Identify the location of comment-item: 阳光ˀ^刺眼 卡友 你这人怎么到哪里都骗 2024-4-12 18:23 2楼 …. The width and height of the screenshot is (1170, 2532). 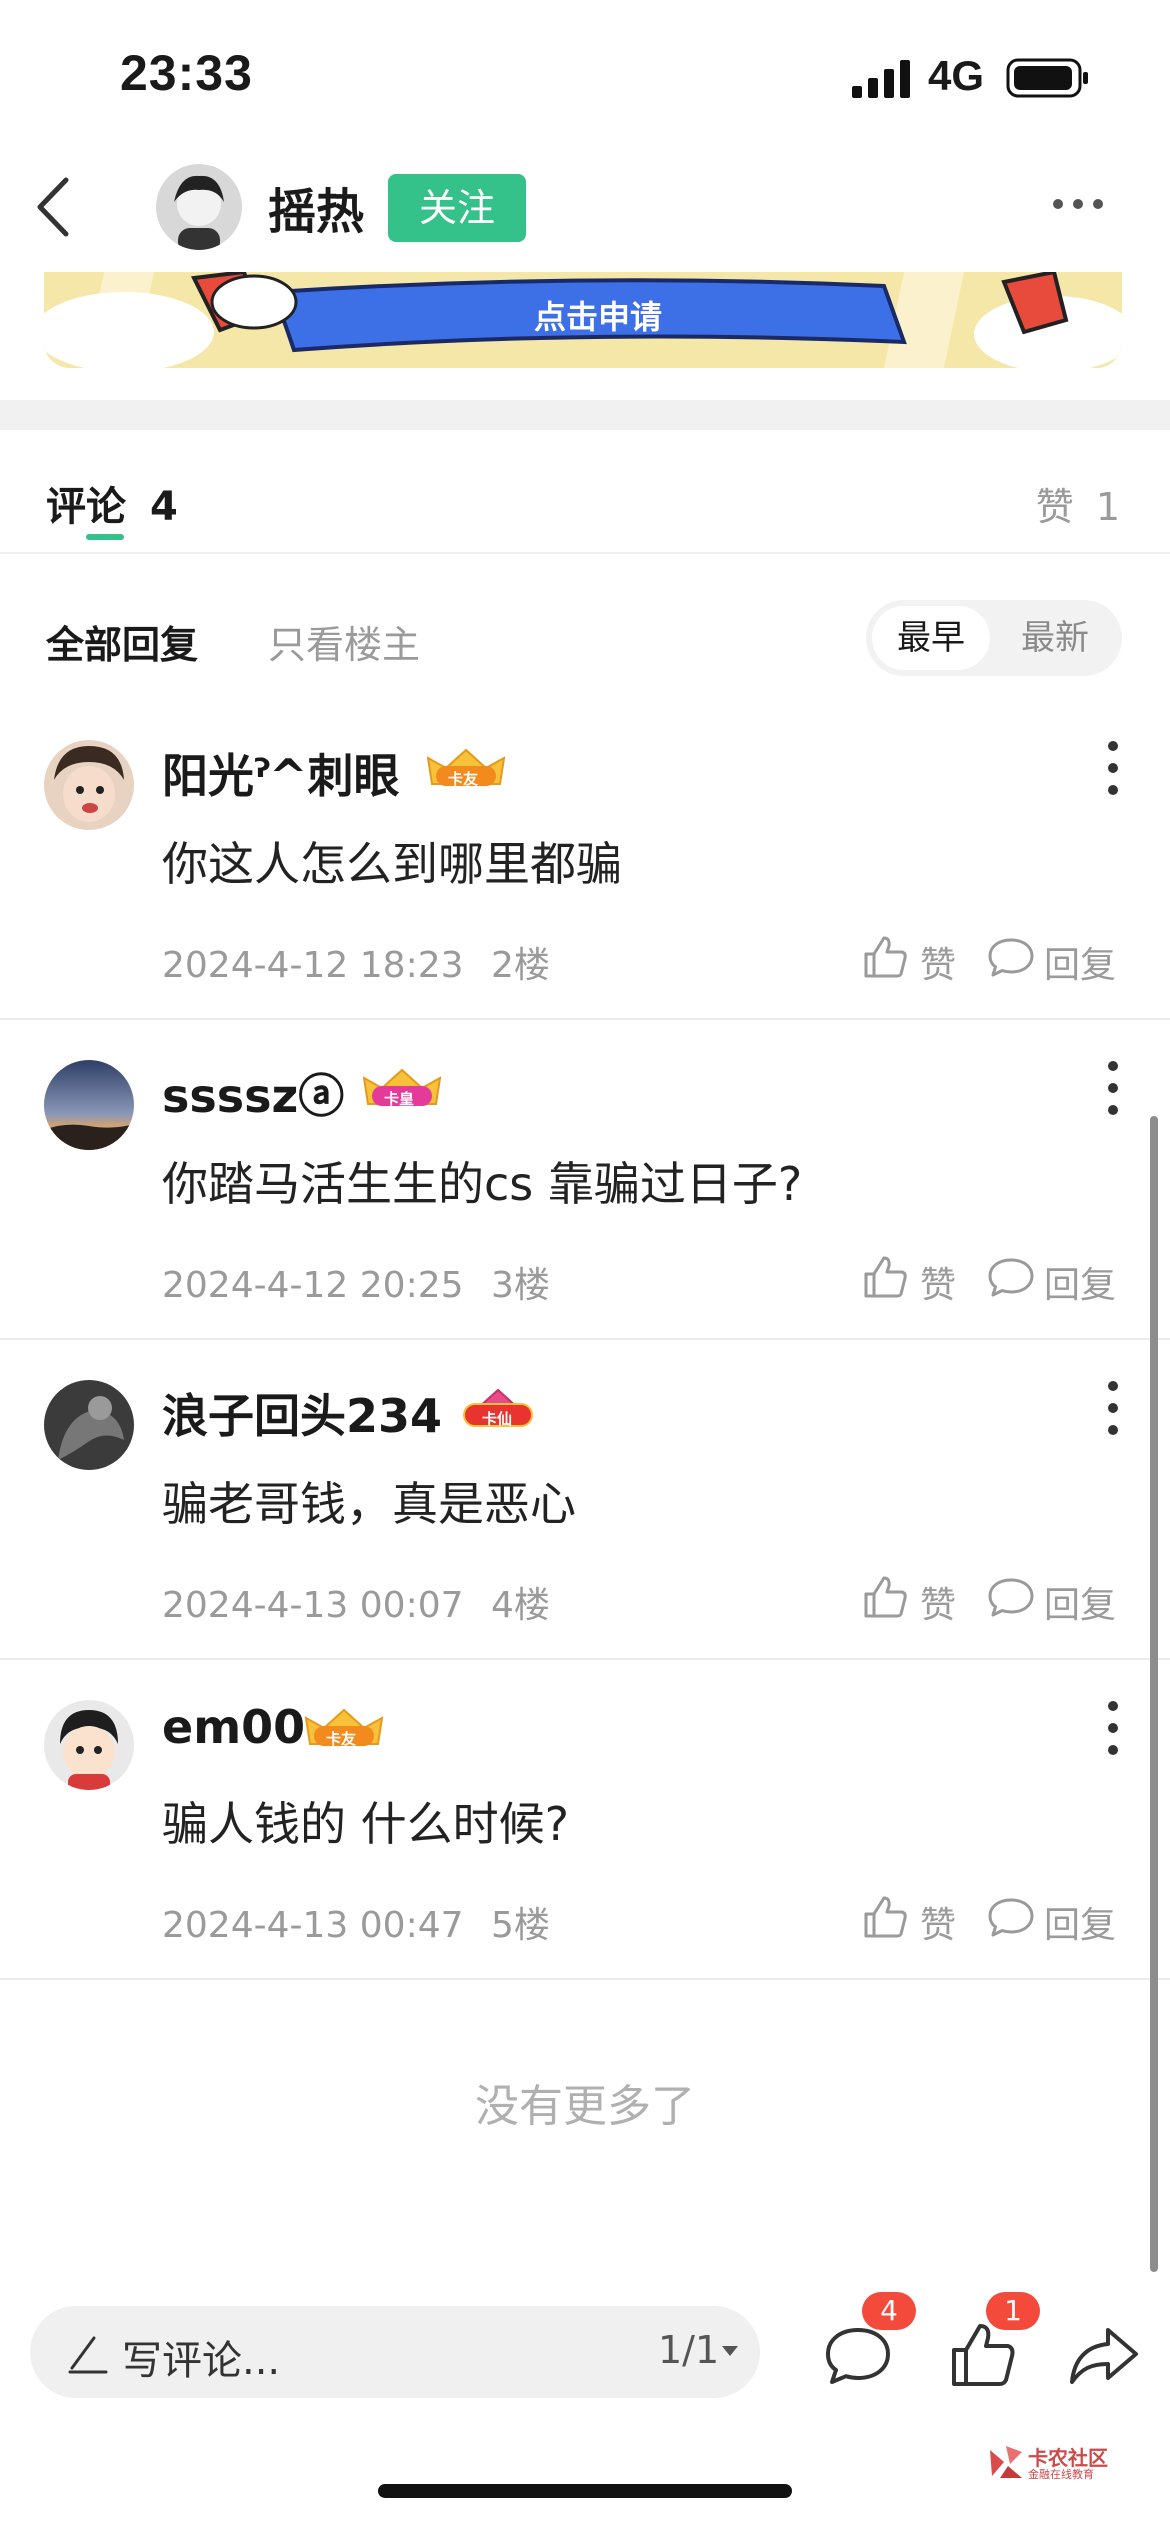
(585, 860).